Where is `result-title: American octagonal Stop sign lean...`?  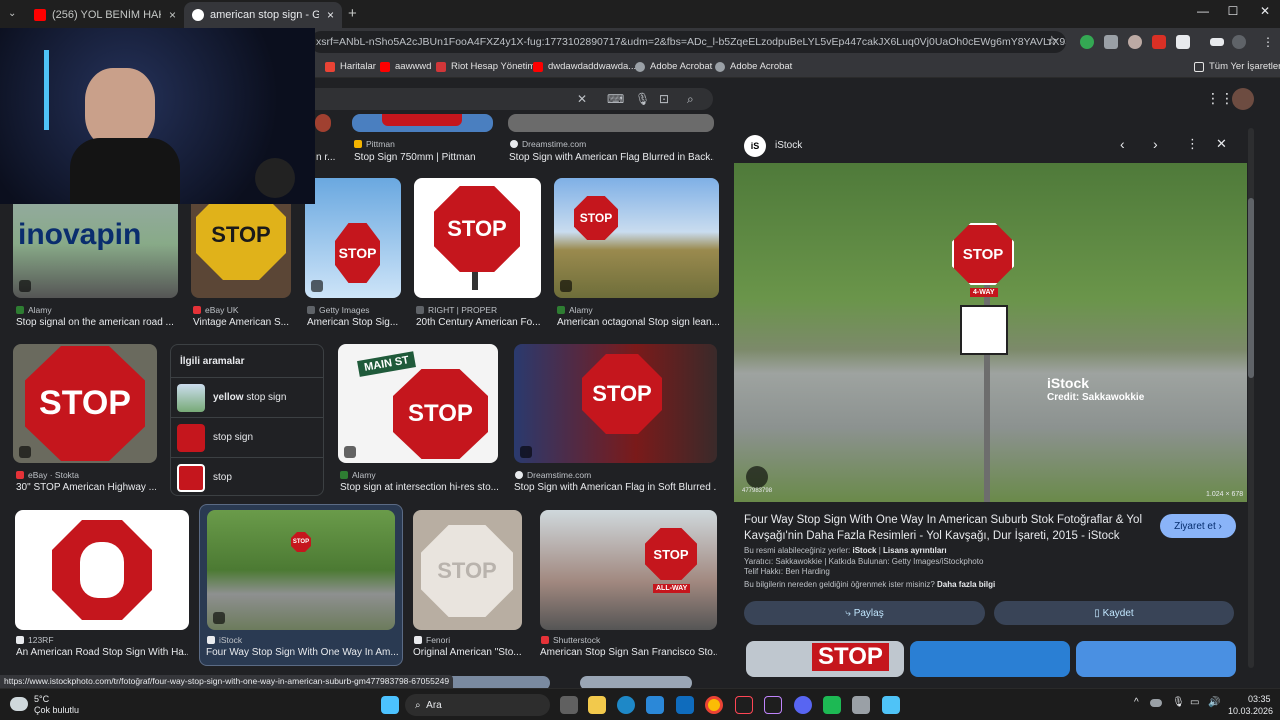 result-title: American octagonal Stop sign lean... is located at coordinates (638, 322).